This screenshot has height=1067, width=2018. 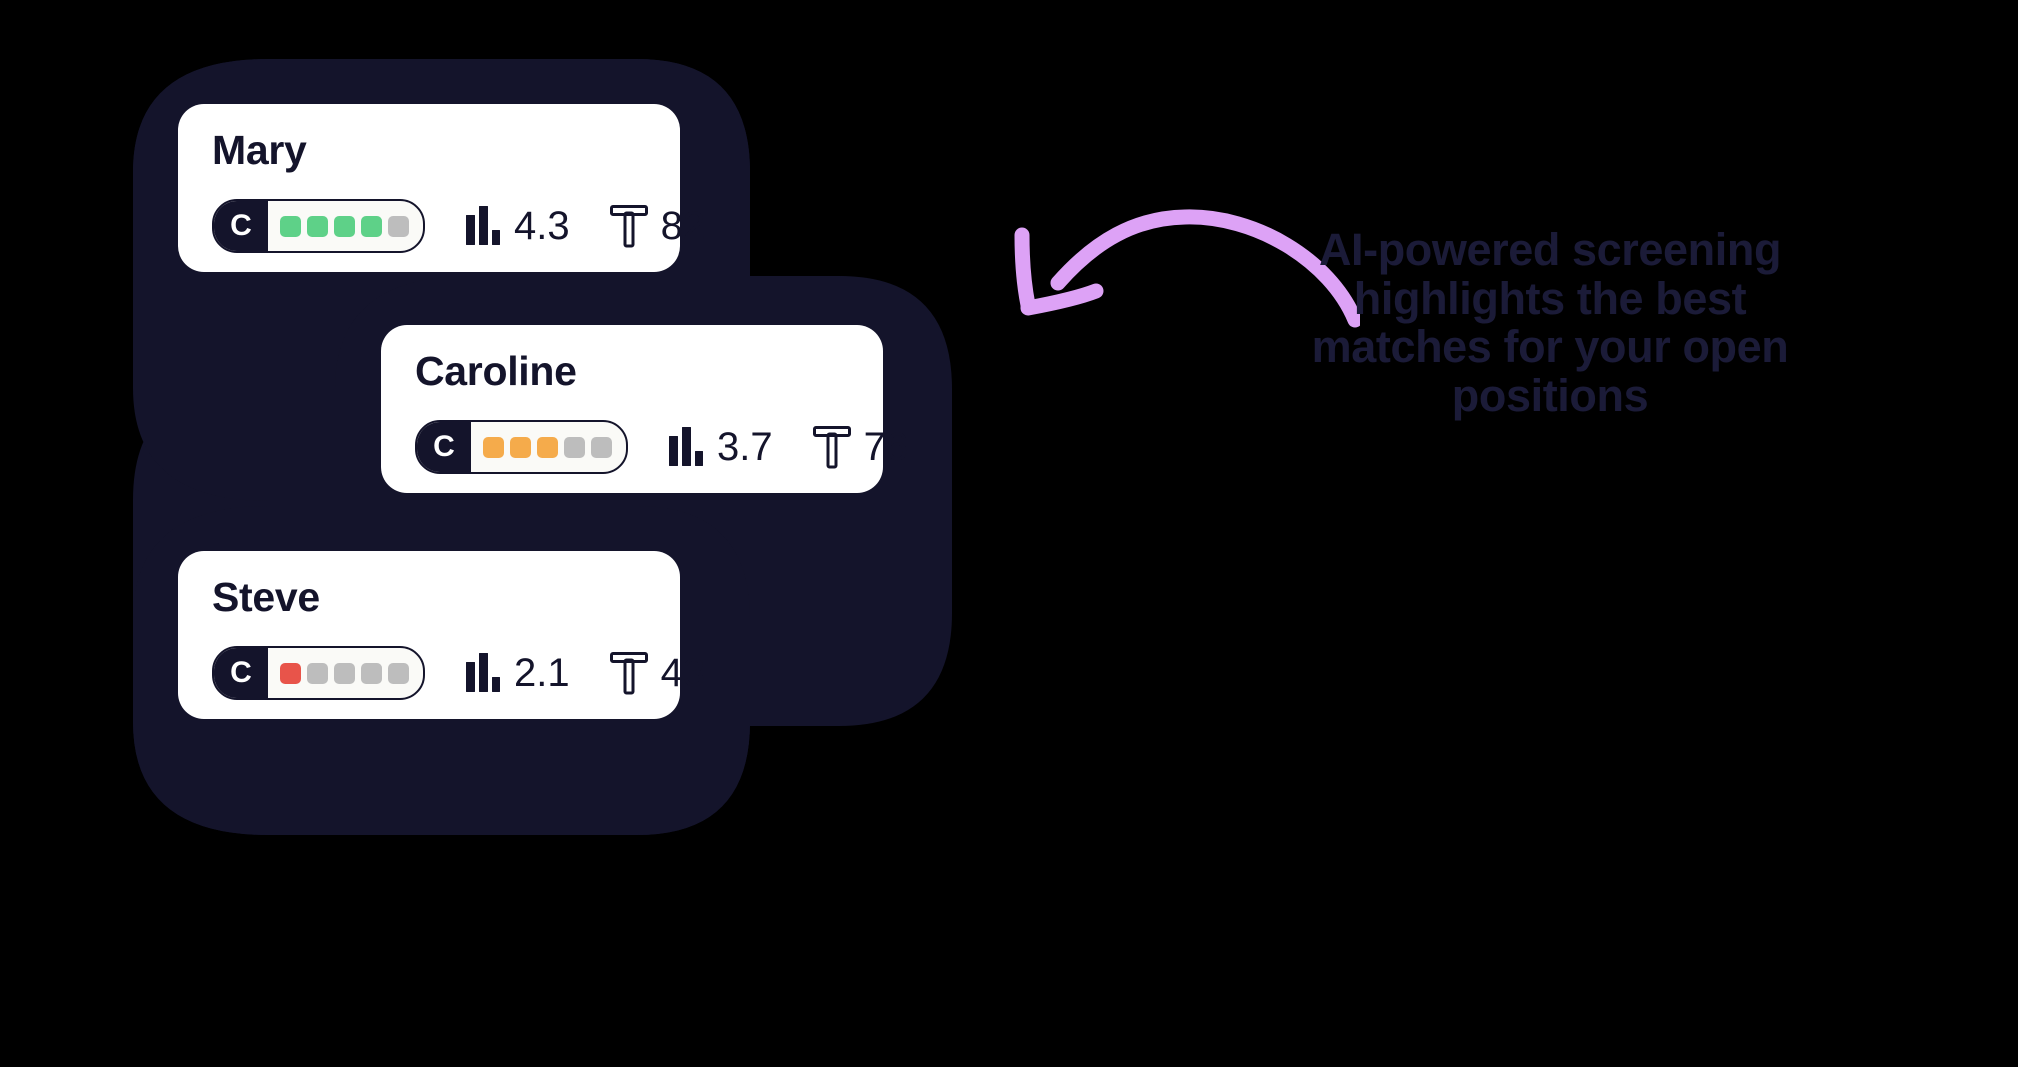 What do you see at coordinates (860, 447) in the screenshot?
I see `ruler-stat: 76` at bounding box center [860, 447].